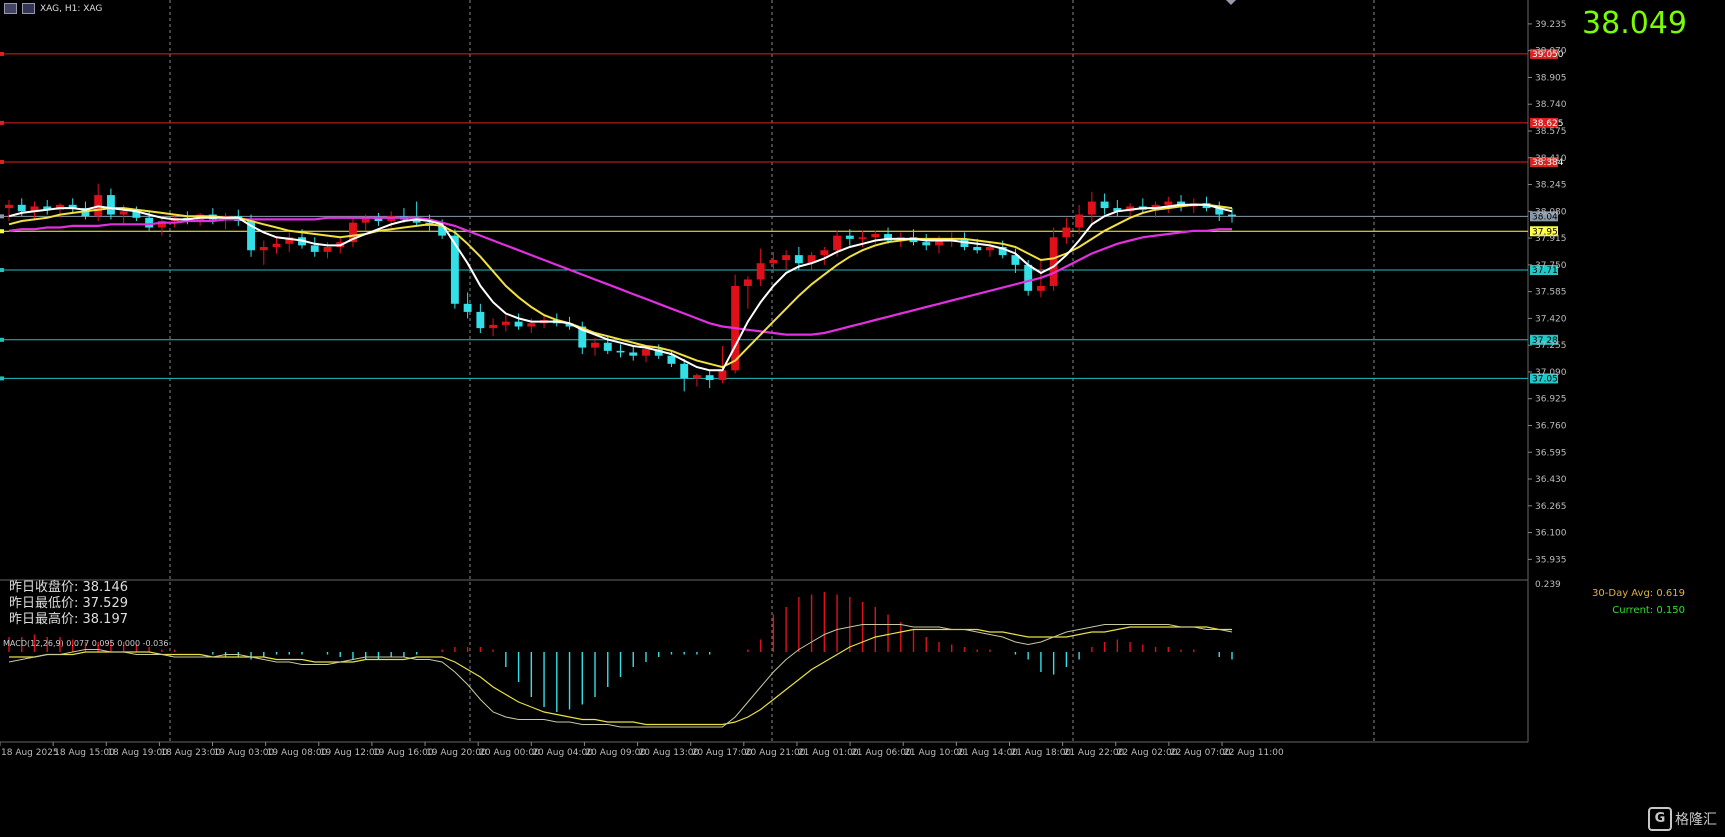  I want to click on ma-slow-line, so click(620, 276).